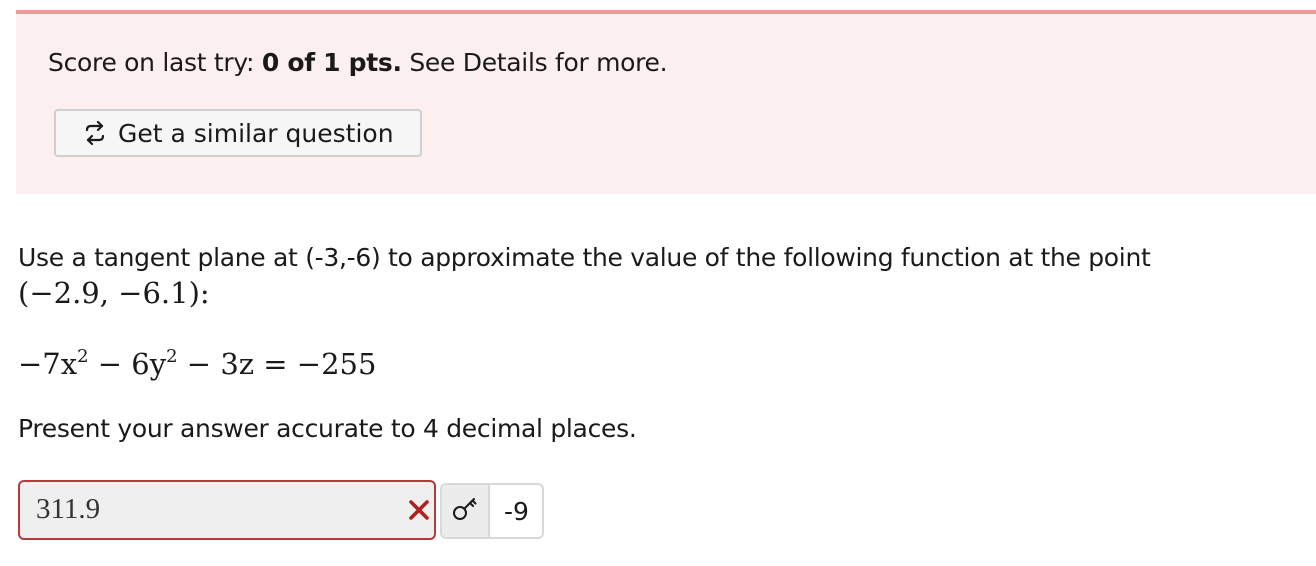 This screenshot has width=1316, height=566. Describe the element at coordinates (256, 133) in the screenshot. I see `similar-question-label: Get a similar question` at that location.